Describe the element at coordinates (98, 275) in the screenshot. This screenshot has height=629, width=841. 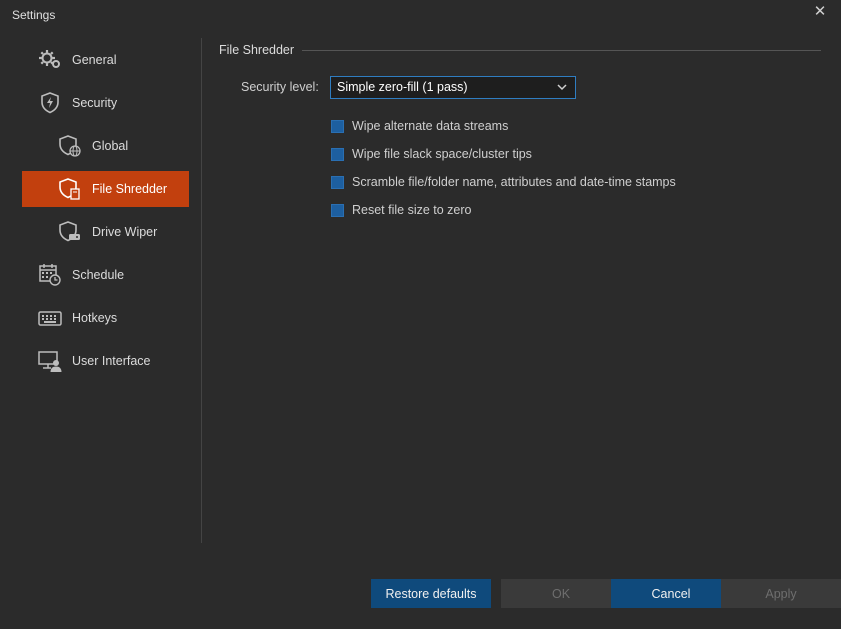
I see `sidebar-item-label: Schedule` at that location.